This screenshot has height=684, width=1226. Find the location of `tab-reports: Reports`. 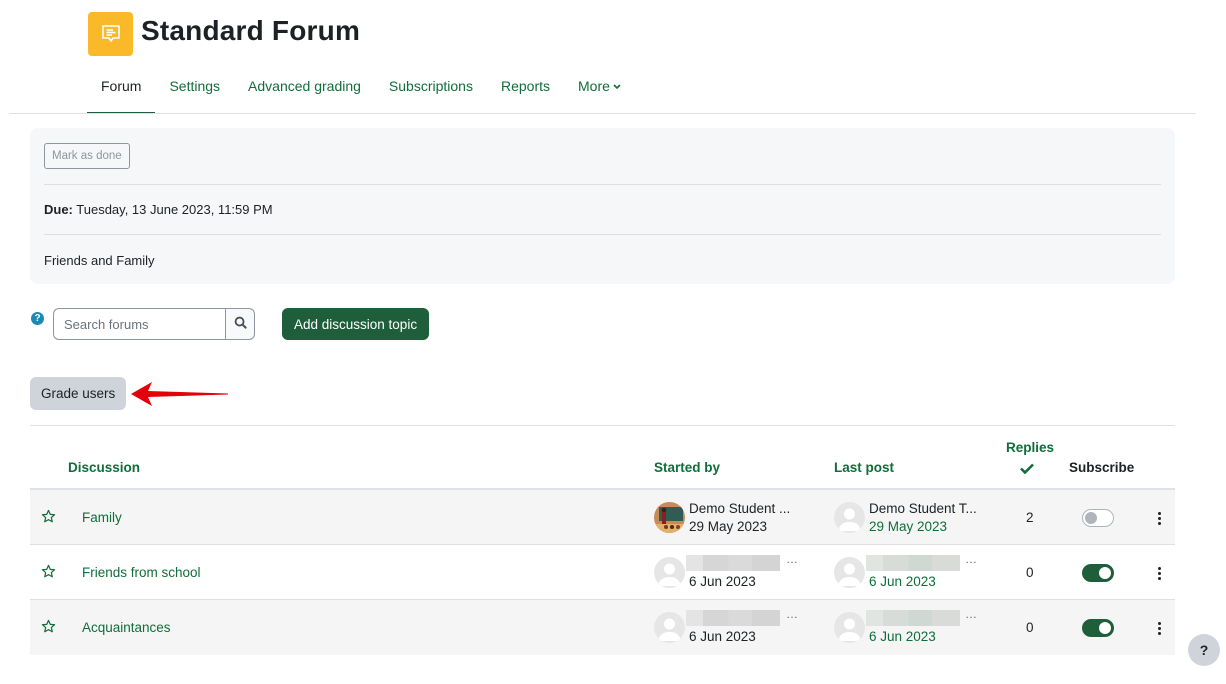

tab-reports: Reports is located at coordinates (525, 92).